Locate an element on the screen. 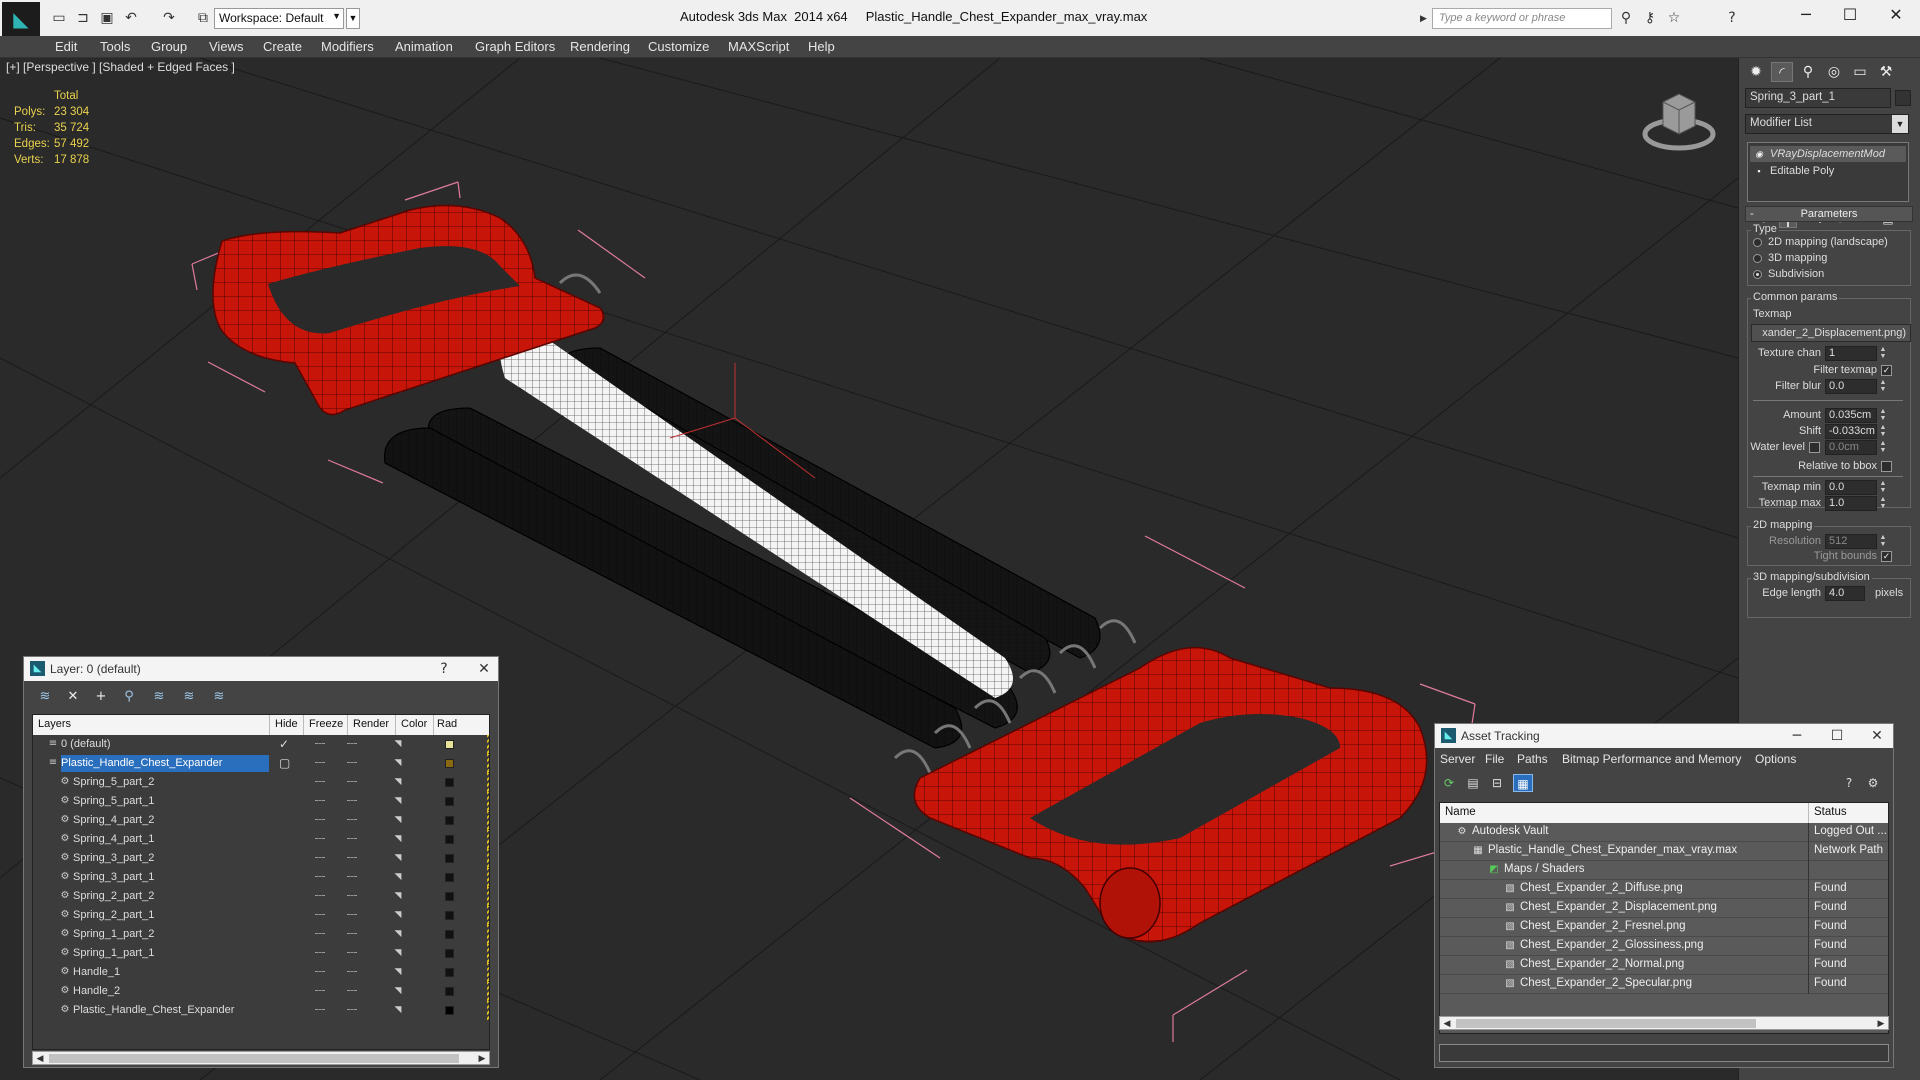  layer-name: Spring_3_part_2 is located at coordinates (116, 858).